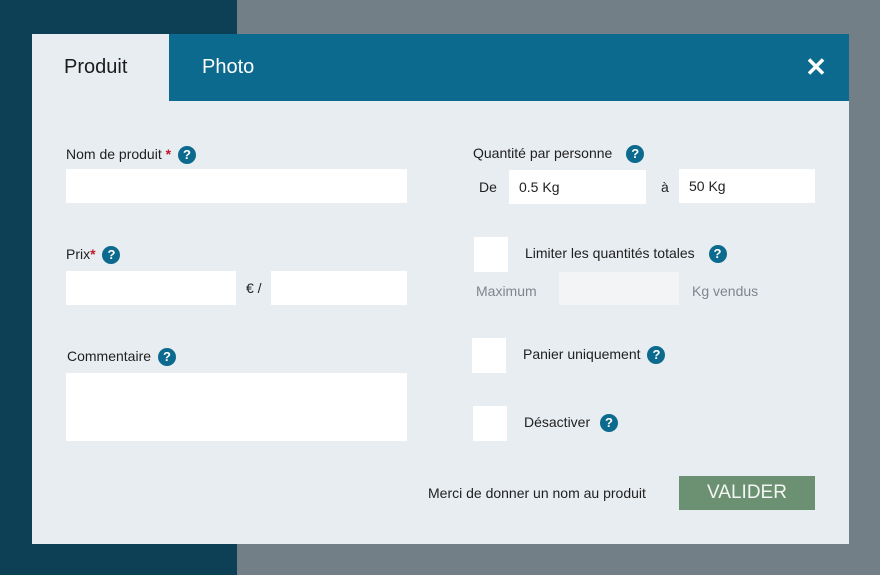  What do you see at coordinates (725, 291) in the screenshot?
I see `maximum-unit-label: Kg vendus` at bounding box center [725, 291].